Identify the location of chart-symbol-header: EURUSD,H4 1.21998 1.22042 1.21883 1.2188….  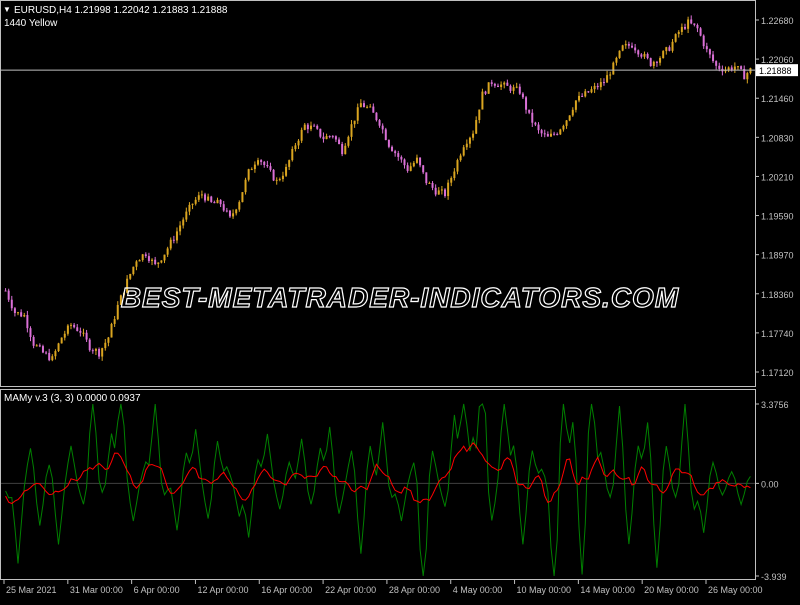
(121, 10).